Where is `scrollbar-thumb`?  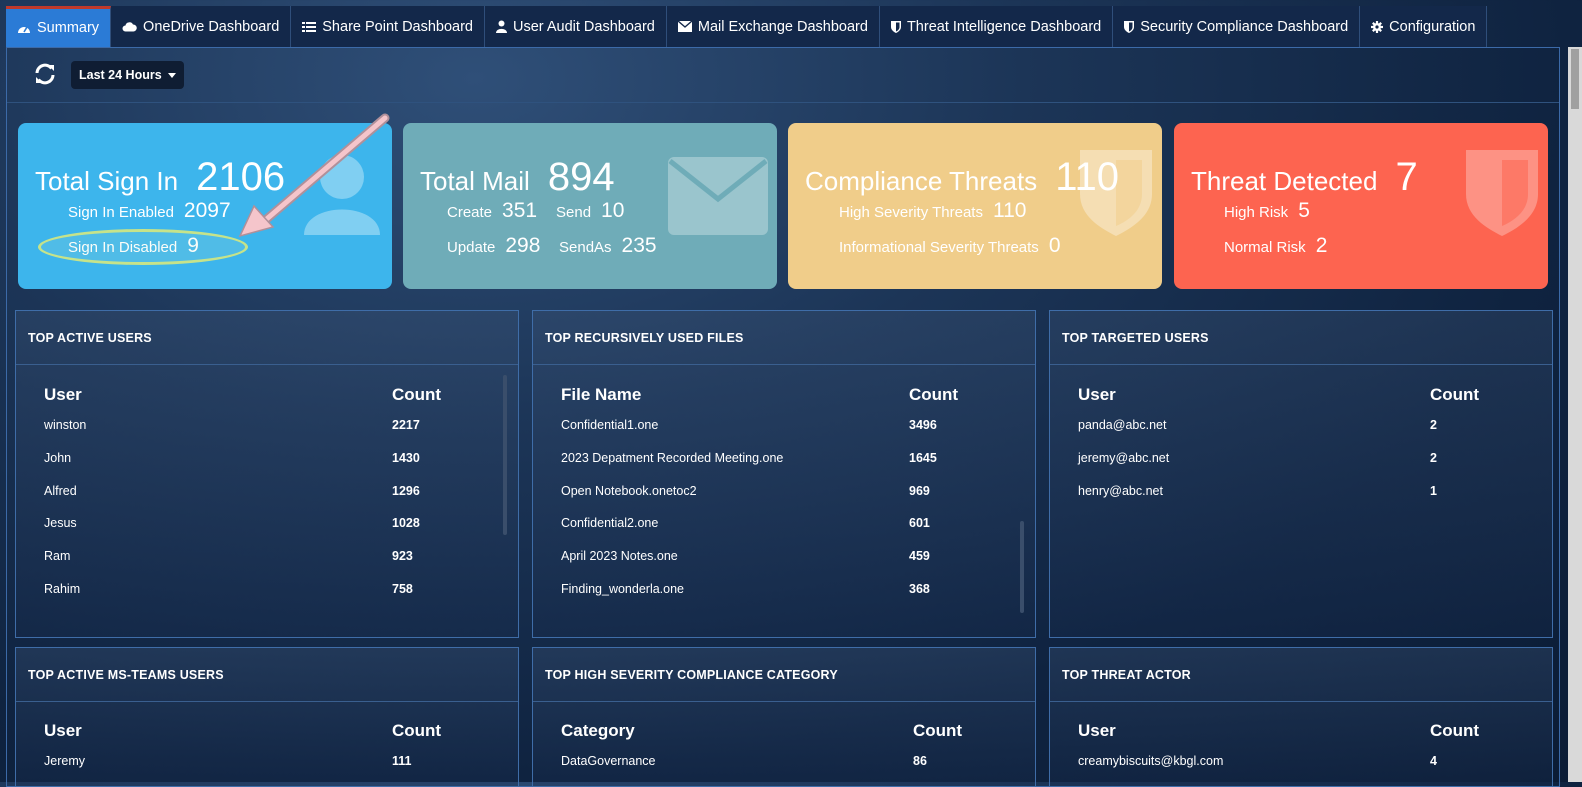
scrollbar-thumb is located at coordinates (1575, 79).